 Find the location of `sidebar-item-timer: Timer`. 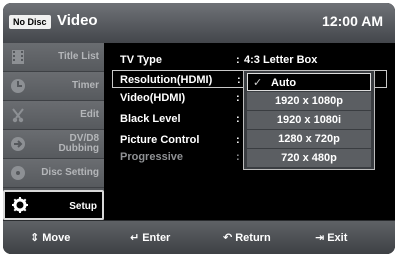

sidebar-item-timer: Timer is located at coordinates (53, 86).